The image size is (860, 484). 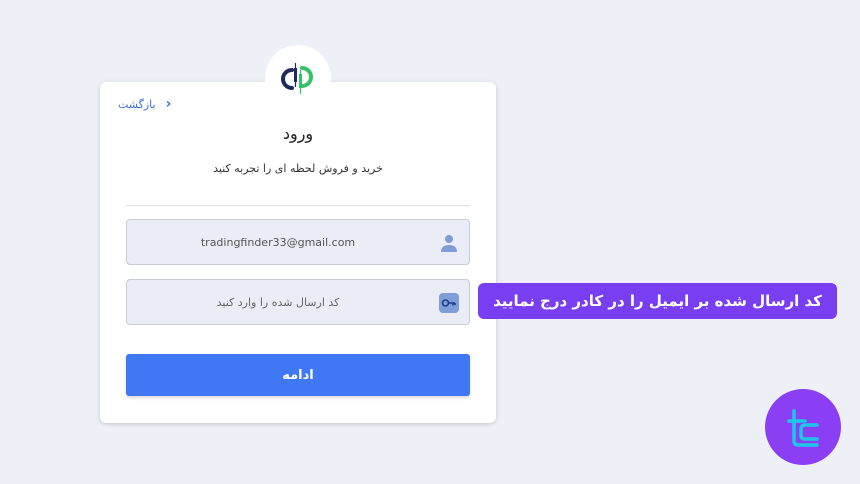 I want to click on continue-button: ادامه, so click(x=298, y=375).